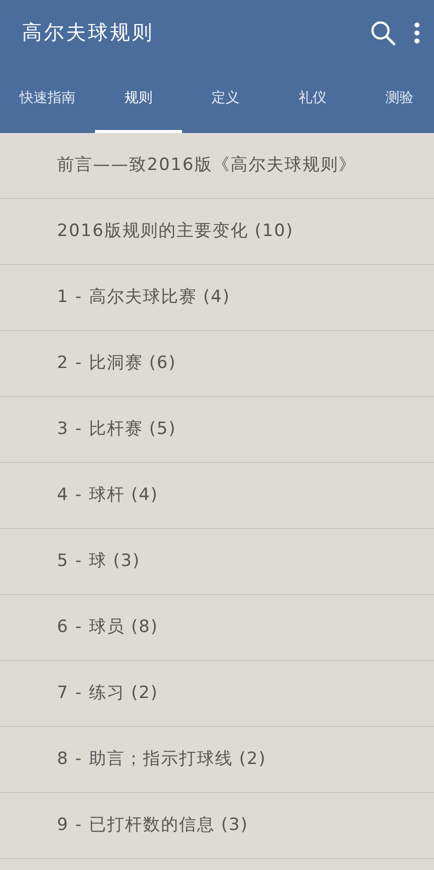 This screenshot has width=434, height=870. I want to click on list-item: 9 - 已打杆数的信息 (3), so click(217, 826).